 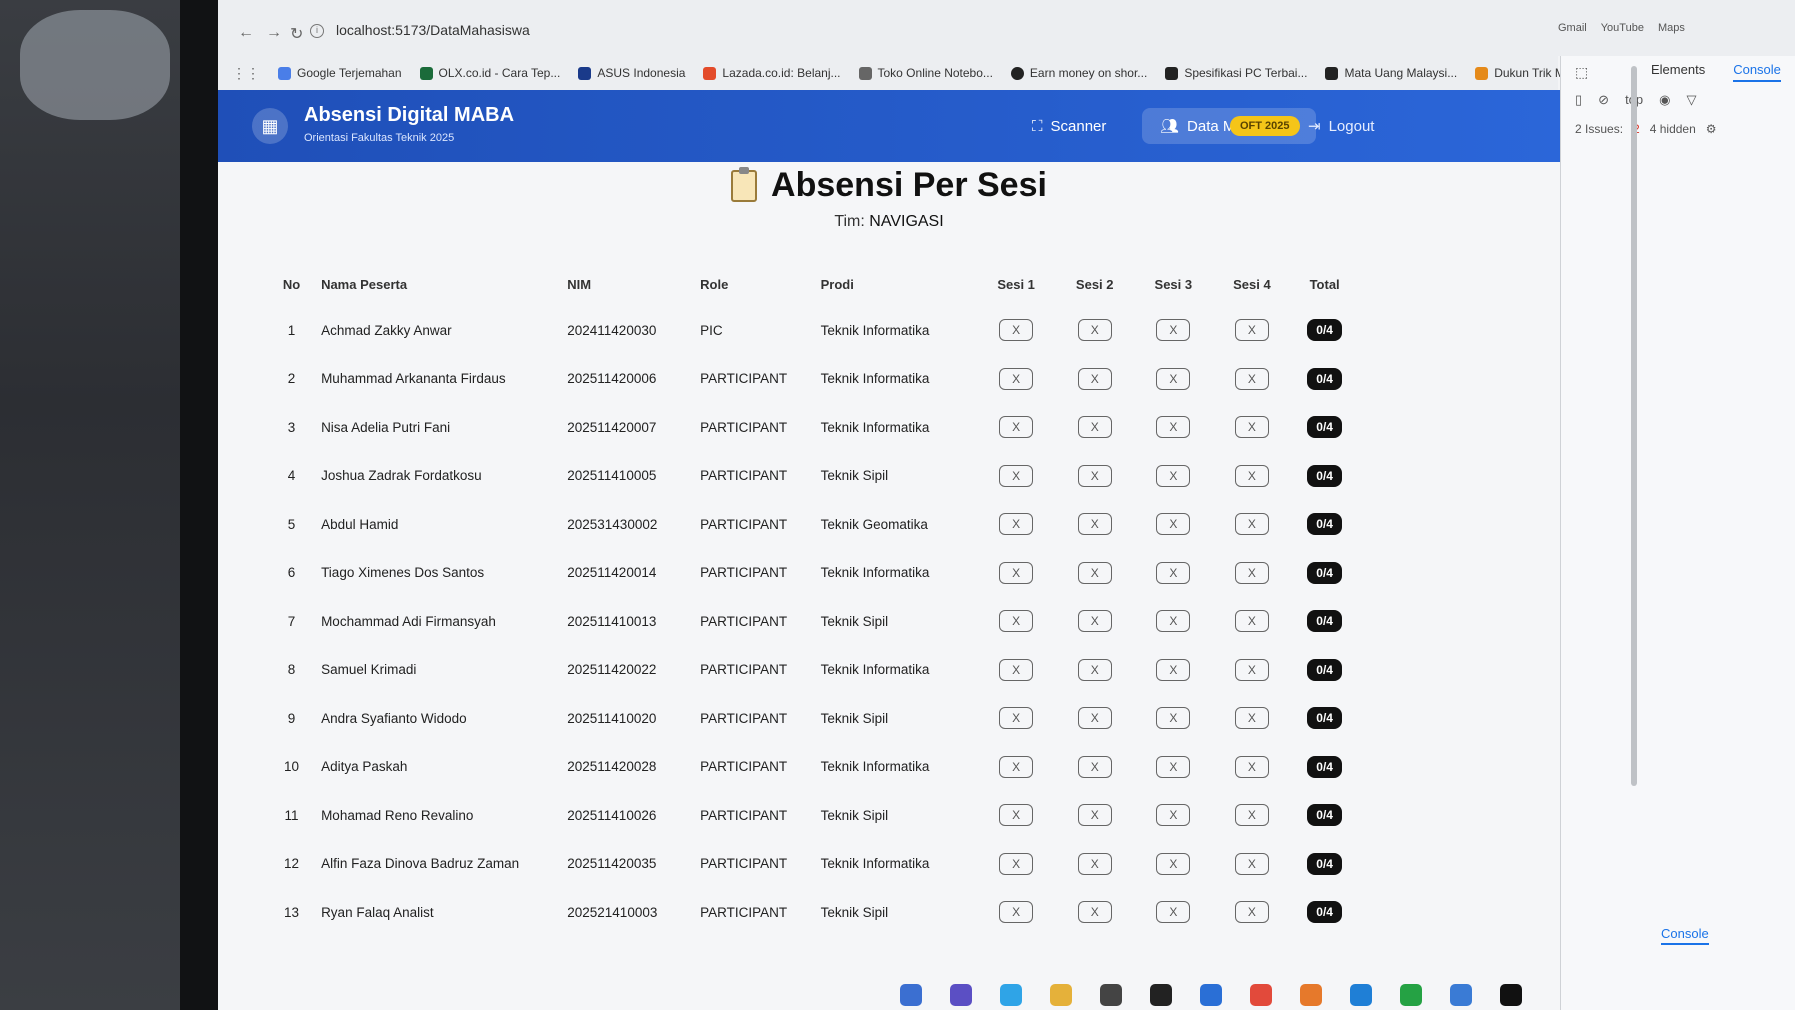 What do you see at coordinates (1711, 129) in the screenshot?
I see `settings-gear-icon: ⚙` at bounding box center [1711, 129].